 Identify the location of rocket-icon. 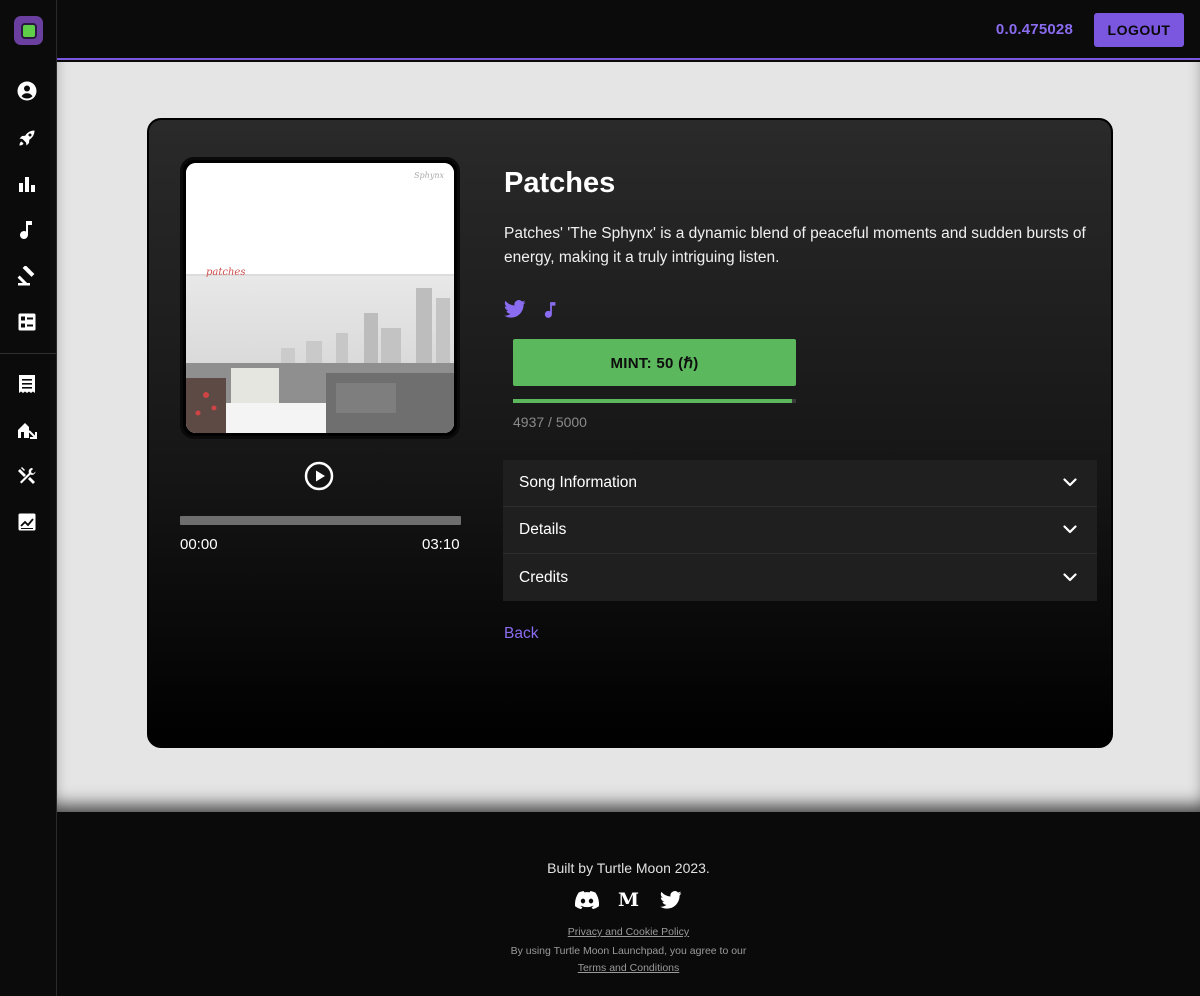
(27, 138).